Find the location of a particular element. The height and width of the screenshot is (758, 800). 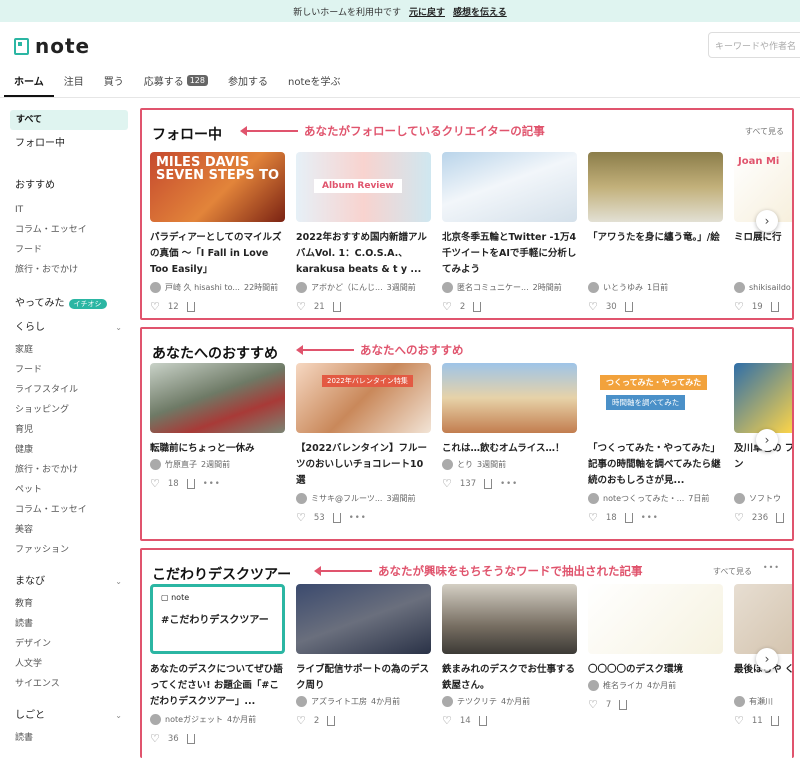

sidebar-item-reading: 読書 is located at coordinates (68, 738).